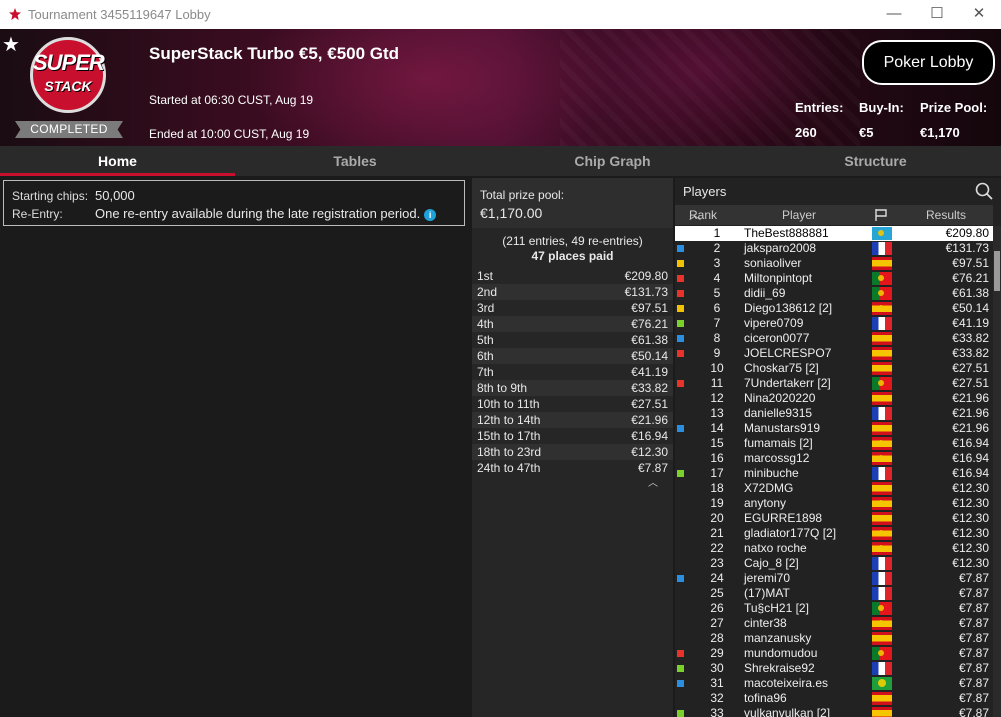 The height and width of the screenshot is (717, 1001). What do you see at coordinates (970, 278) in the screenshot?
I see `player-result: €76.21` at bounding box center [970, 278].